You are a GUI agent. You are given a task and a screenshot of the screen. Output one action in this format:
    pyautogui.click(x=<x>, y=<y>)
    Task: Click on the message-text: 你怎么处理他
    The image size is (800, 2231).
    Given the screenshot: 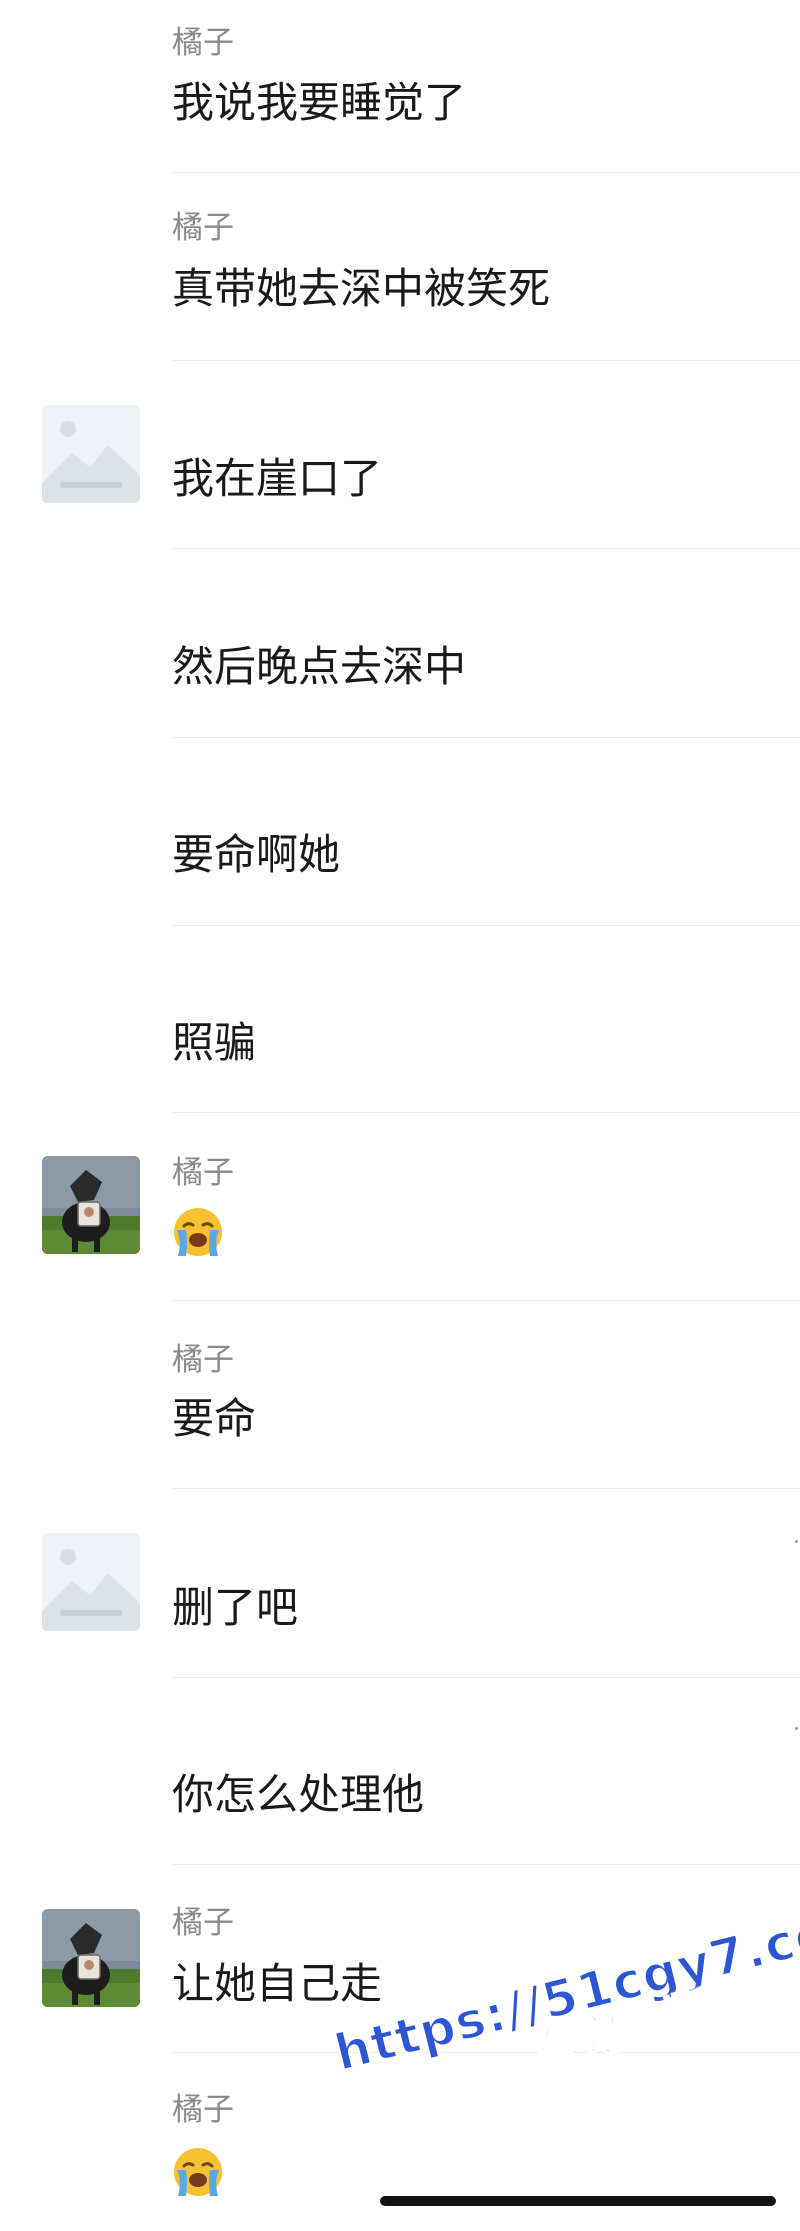 What is the action you would take?
    pyautogui.click(x=298, y=1794)
    